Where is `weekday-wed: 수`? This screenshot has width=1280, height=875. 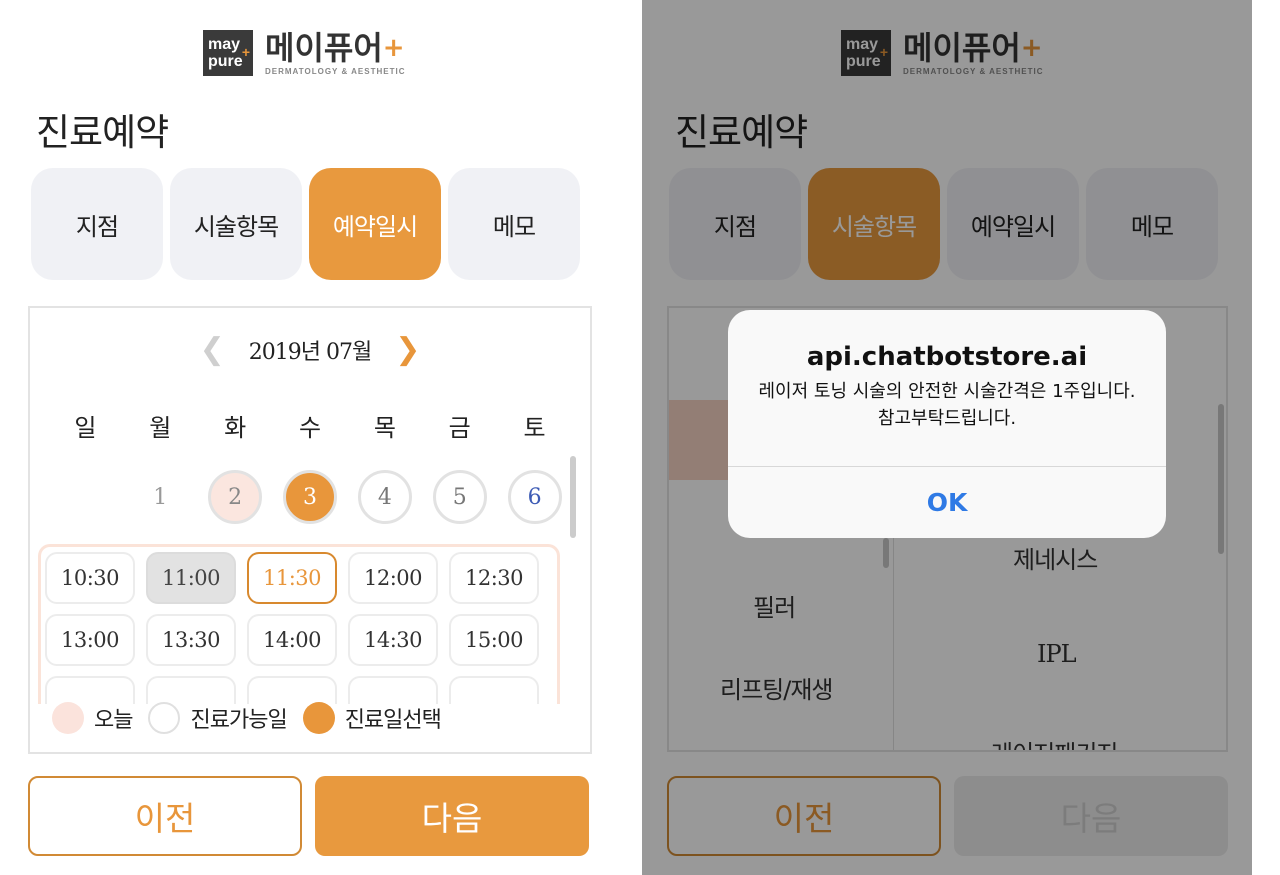 weekday-wed: 수 is located at coordinates (310, 428).